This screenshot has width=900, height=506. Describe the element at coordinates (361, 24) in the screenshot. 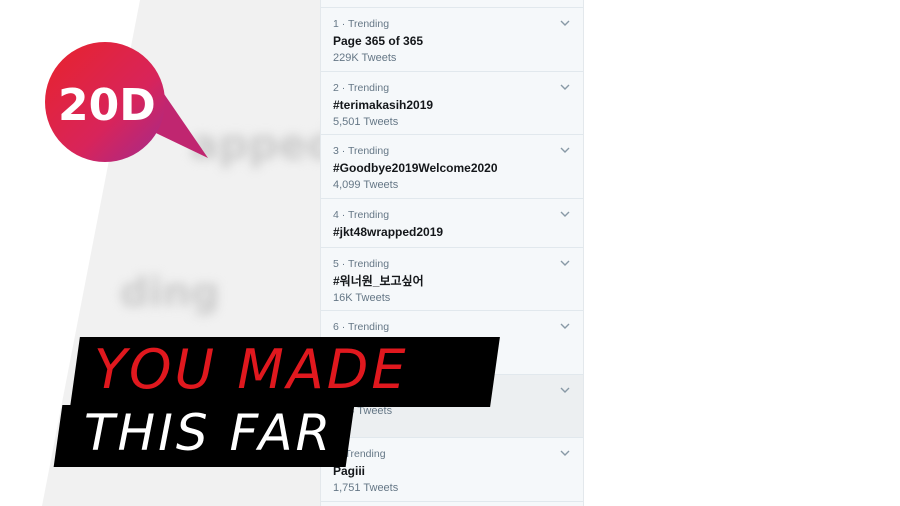

I see `trend-meta: 1 · Trending` at that location.